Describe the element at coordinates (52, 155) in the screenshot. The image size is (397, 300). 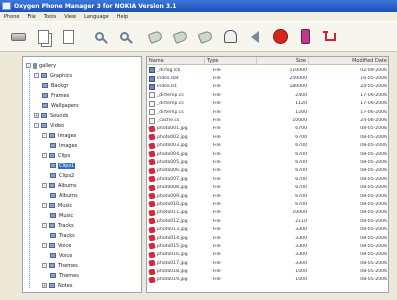
I see `folder-icon` at that location.